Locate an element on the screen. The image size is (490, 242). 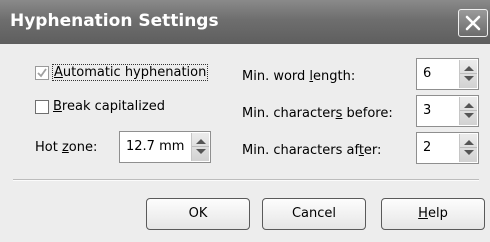
min-word-length-spin-arrows is located at coordinates (468, 74).